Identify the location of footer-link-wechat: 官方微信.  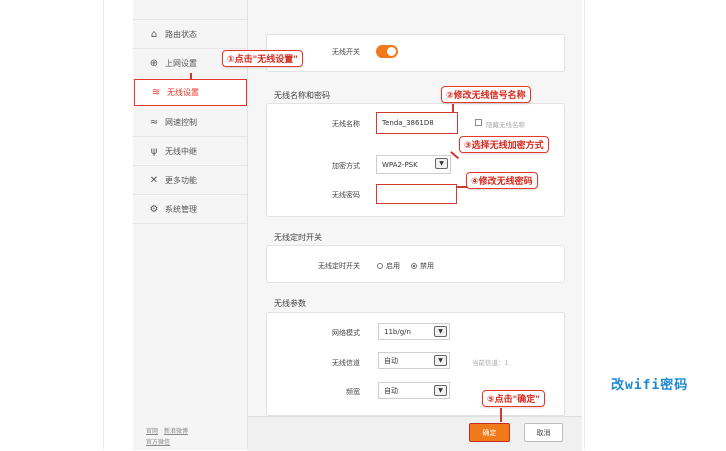
(158, 442).